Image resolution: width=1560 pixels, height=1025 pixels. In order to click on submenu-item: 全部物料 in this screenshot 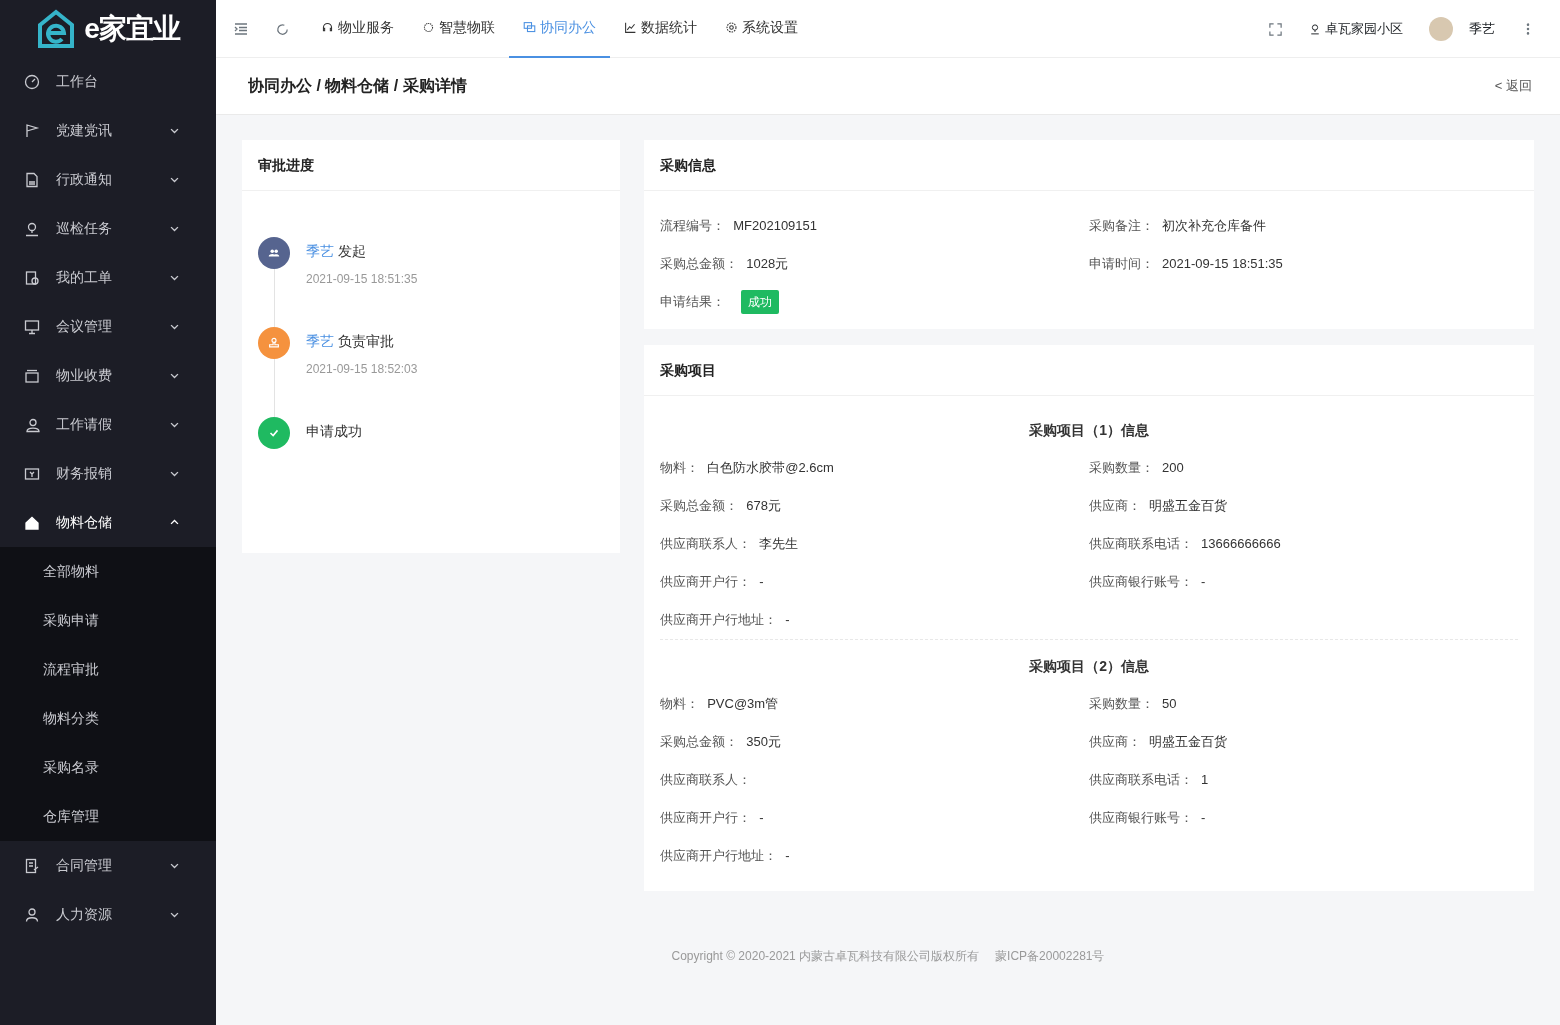, I will do `click(108, 571)`.